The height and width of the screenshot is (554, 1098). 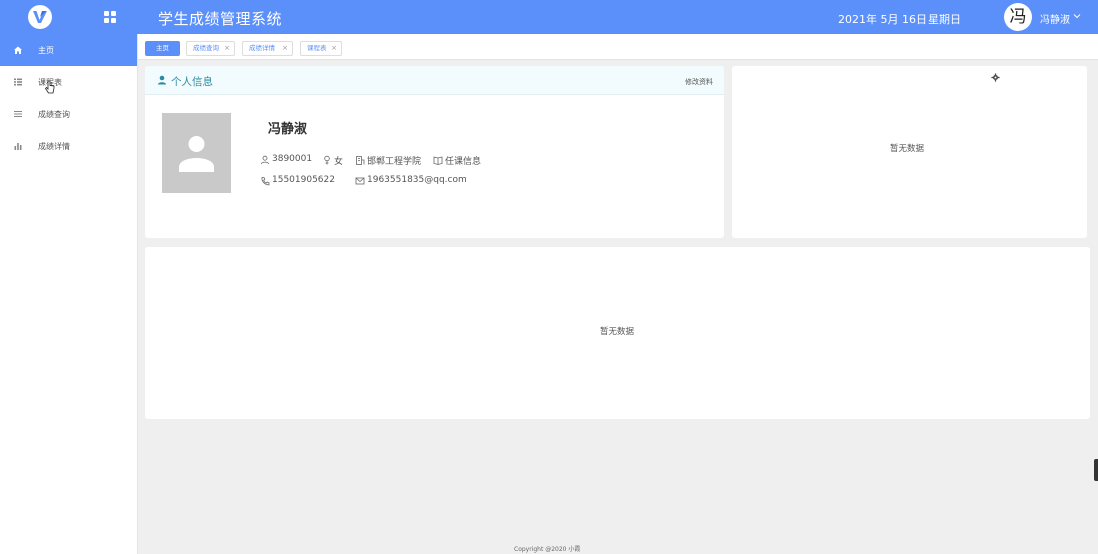 I want to click on email-value: 1963551835@qq.com, so click(x=417, y=180).